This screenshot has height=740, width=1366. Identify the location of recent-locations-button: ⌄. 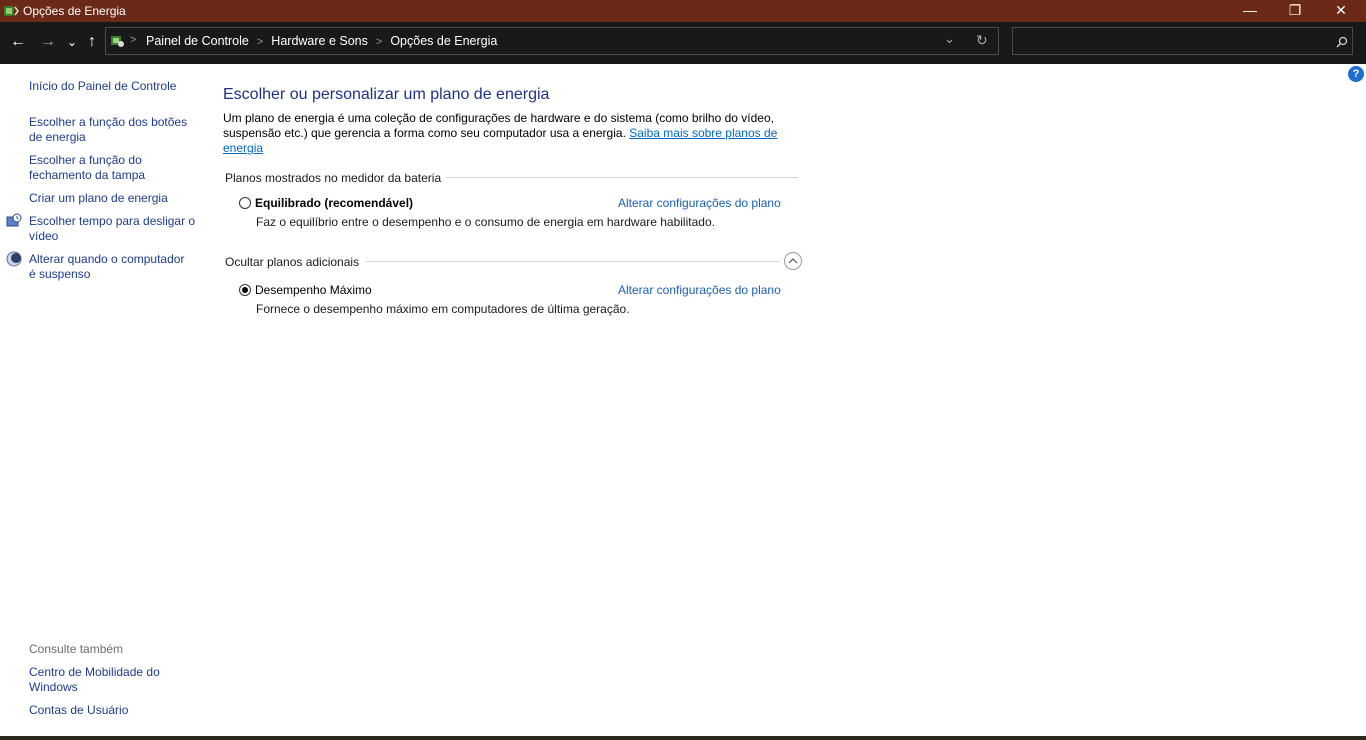
(72, 42).